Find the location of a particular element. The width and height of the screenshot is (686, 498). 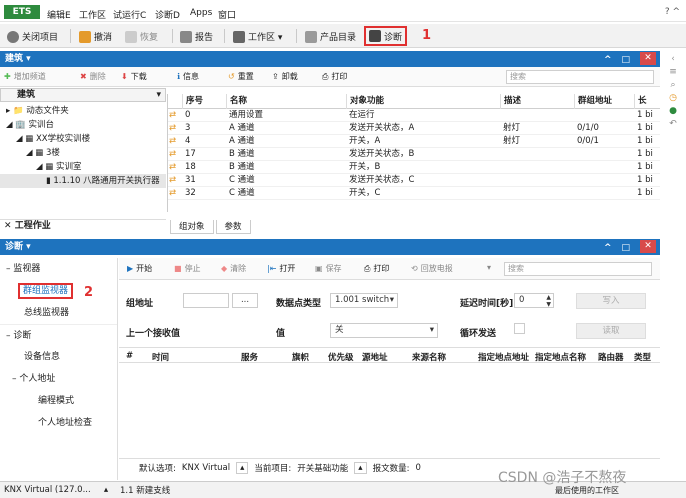

tree-item-selected: ▮ 1.1.10 八路通用开关执行器 is located at coordinates (83, 181).